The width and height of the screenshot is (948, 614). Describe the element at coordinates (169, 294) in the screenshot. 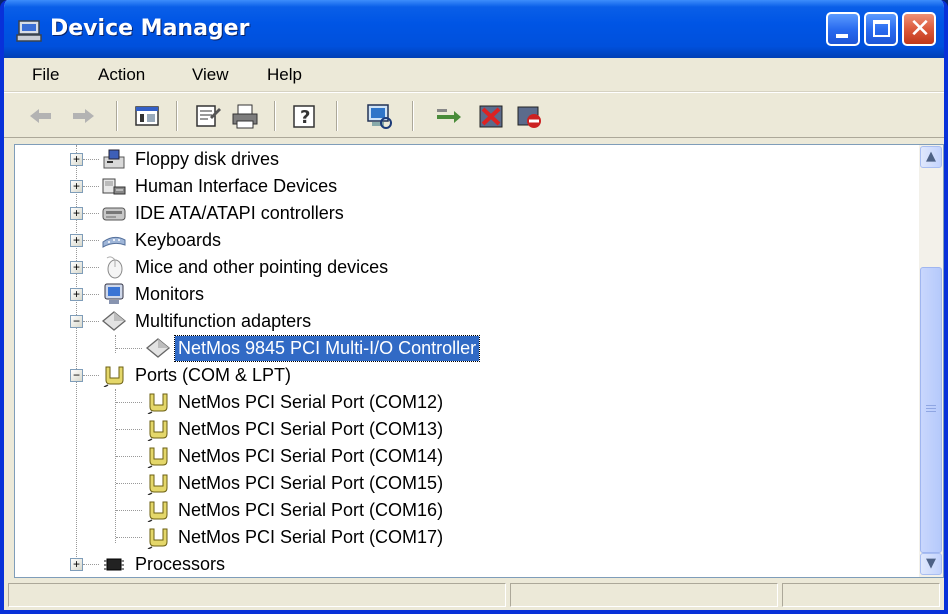

I see `tree-item-label: Monitors` at that location.